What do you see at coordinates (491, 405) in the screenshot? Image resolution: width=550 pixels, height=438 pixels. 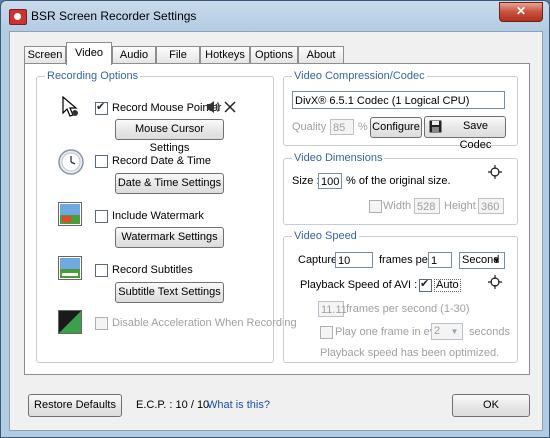 I see `ok-button: OK` at bounding box center [491, 405].